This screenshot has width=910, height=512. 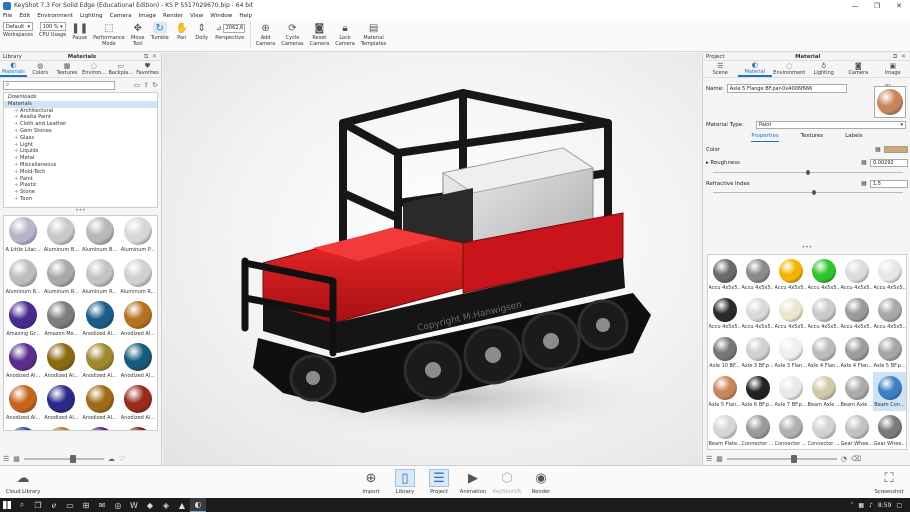 I want to click on menu-help: Help, so click(x=245, y=16).